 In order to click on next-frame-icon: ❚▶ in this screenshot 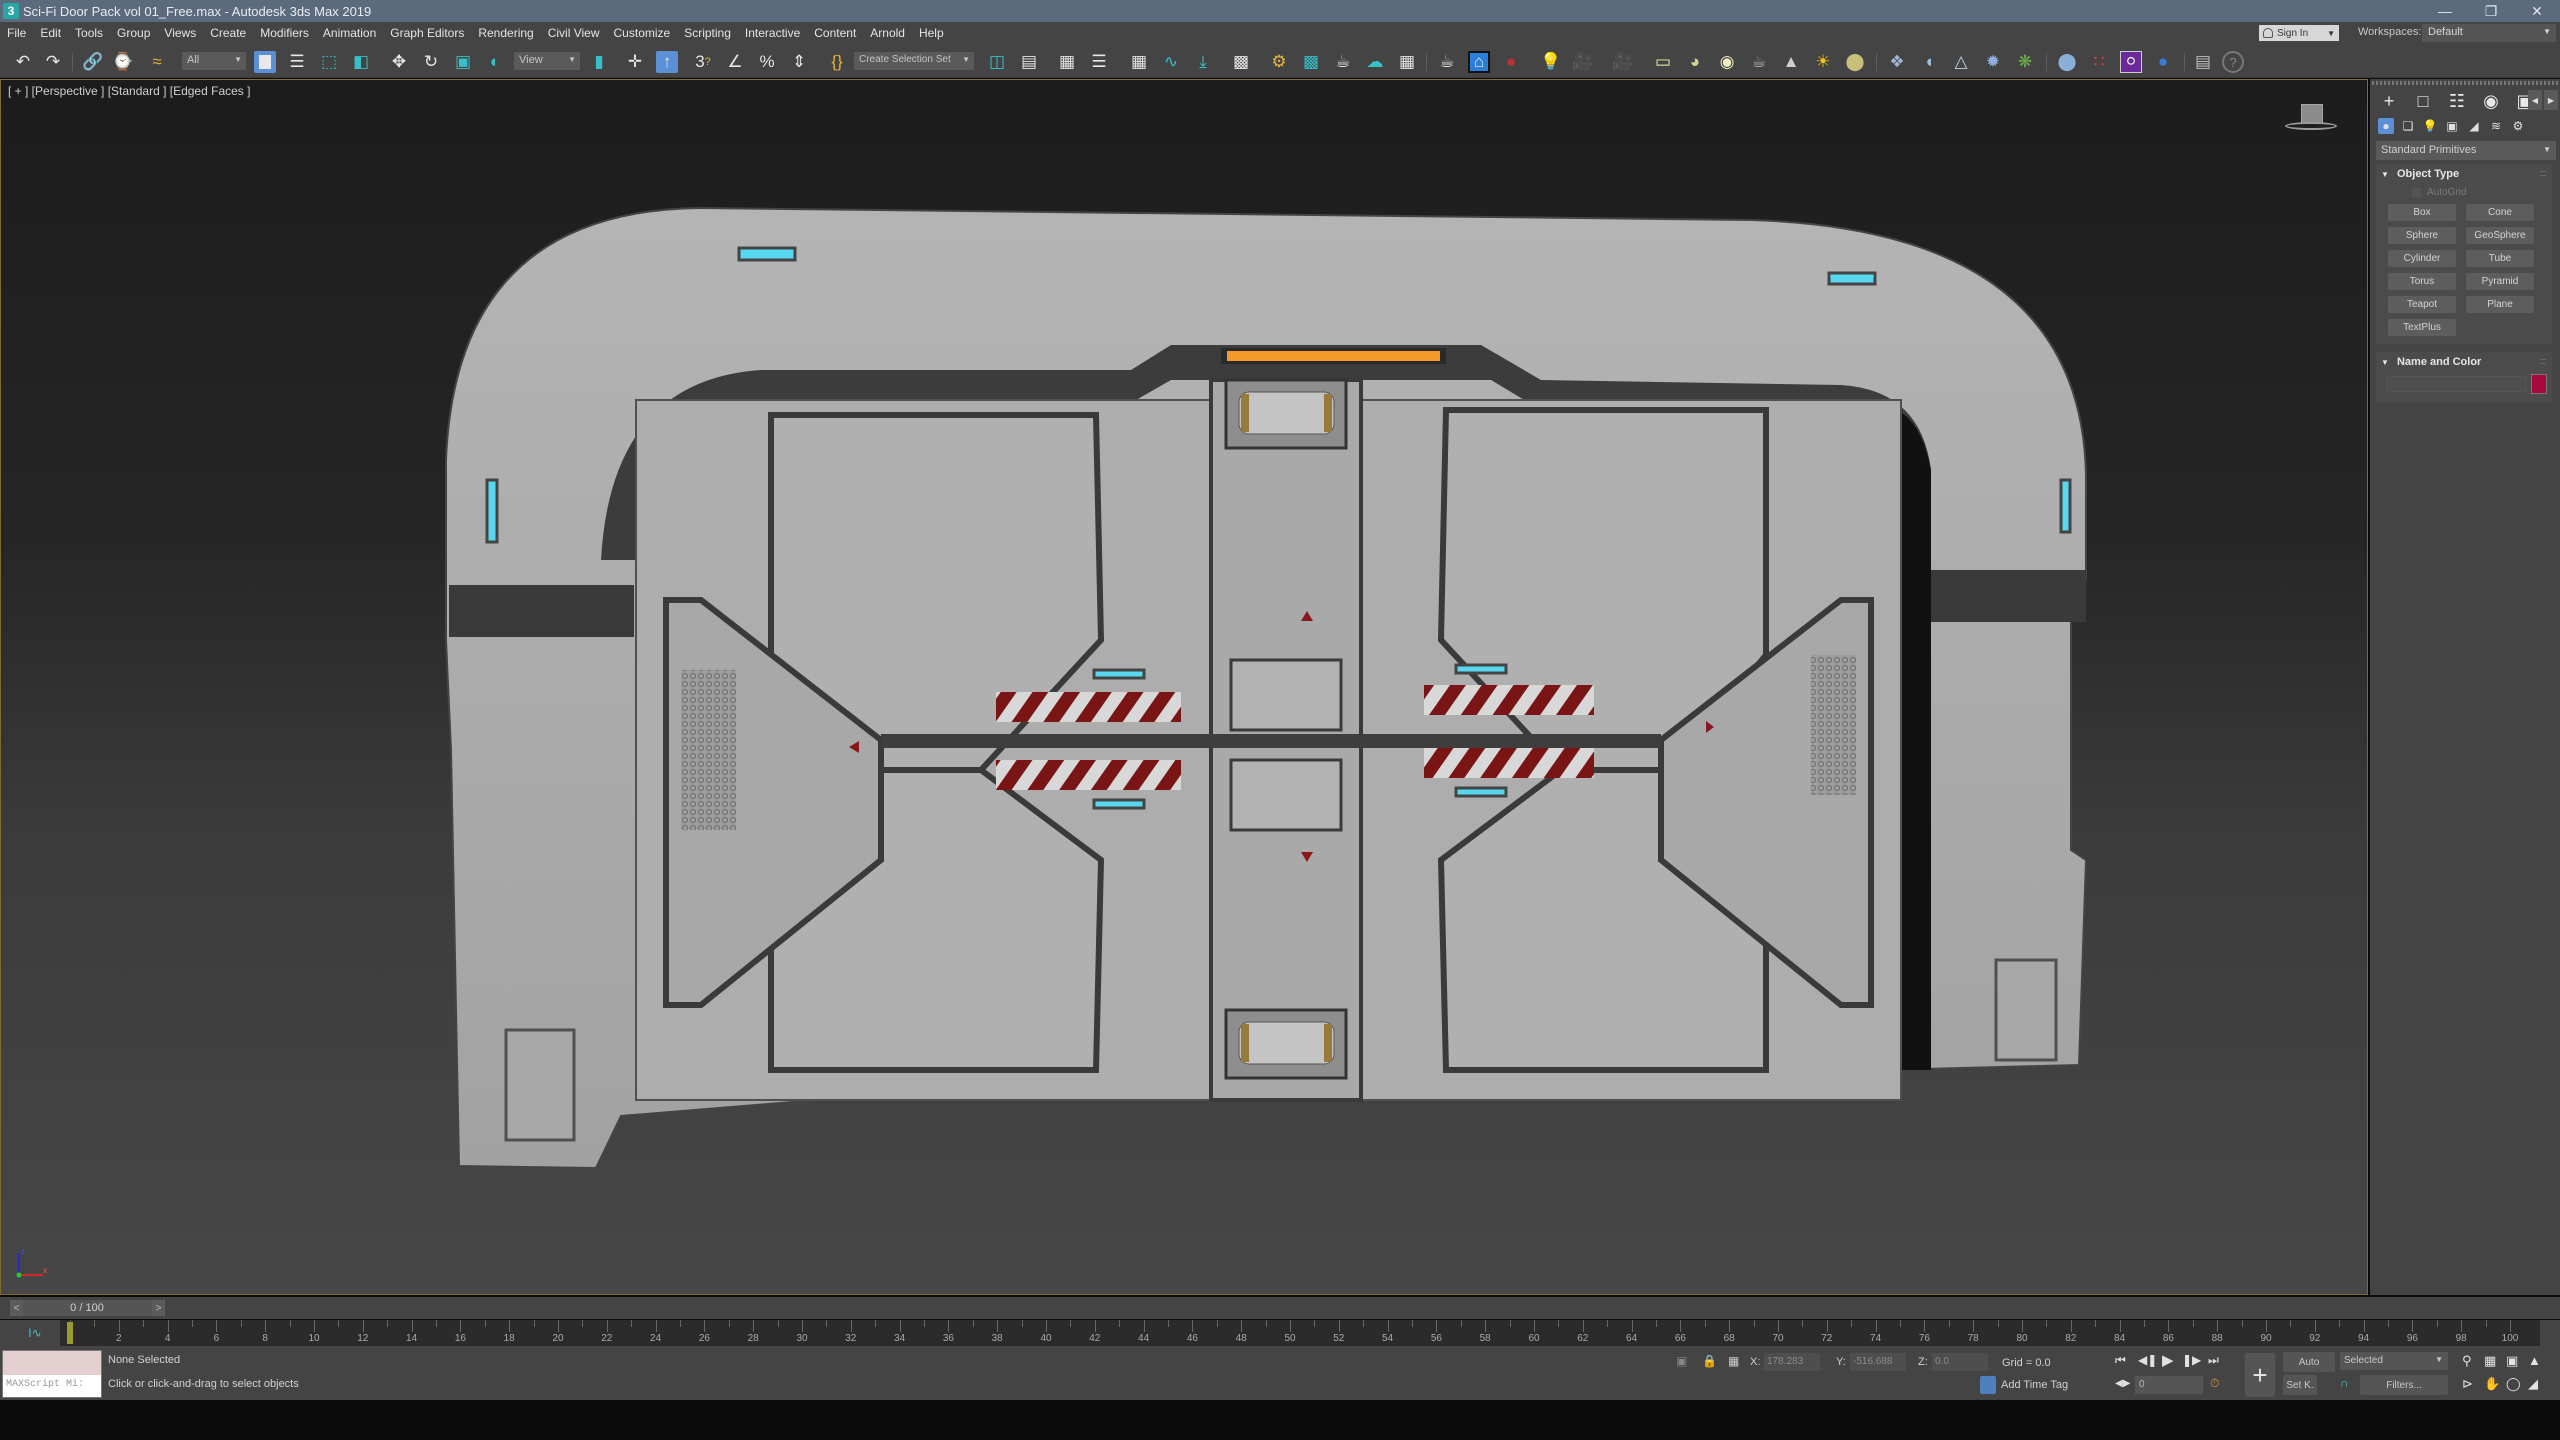, I will do `click(2191, 1360)`.